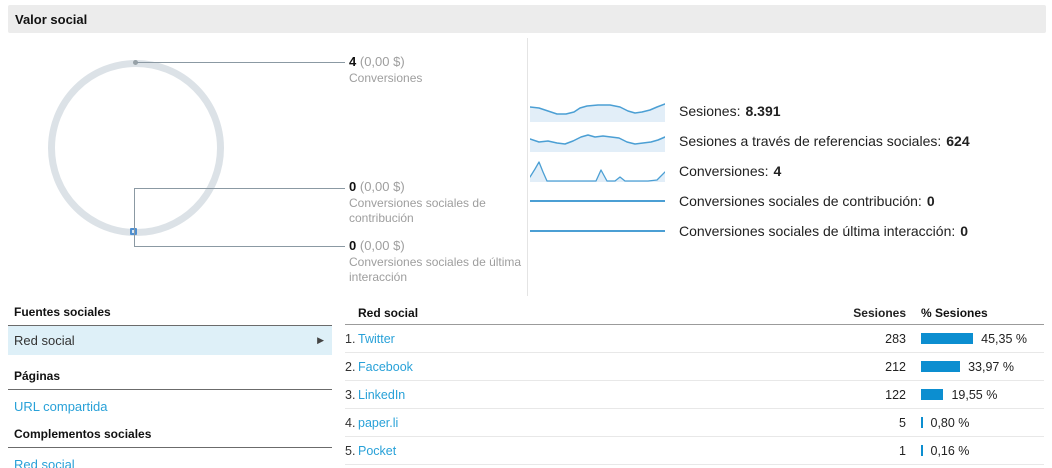 The height and width of the screenshot is (468, 1052). What do you see at coordinates (350, 450) in the screenshot?
I see `row-rank: 5.` at bounding box center [350, 450].